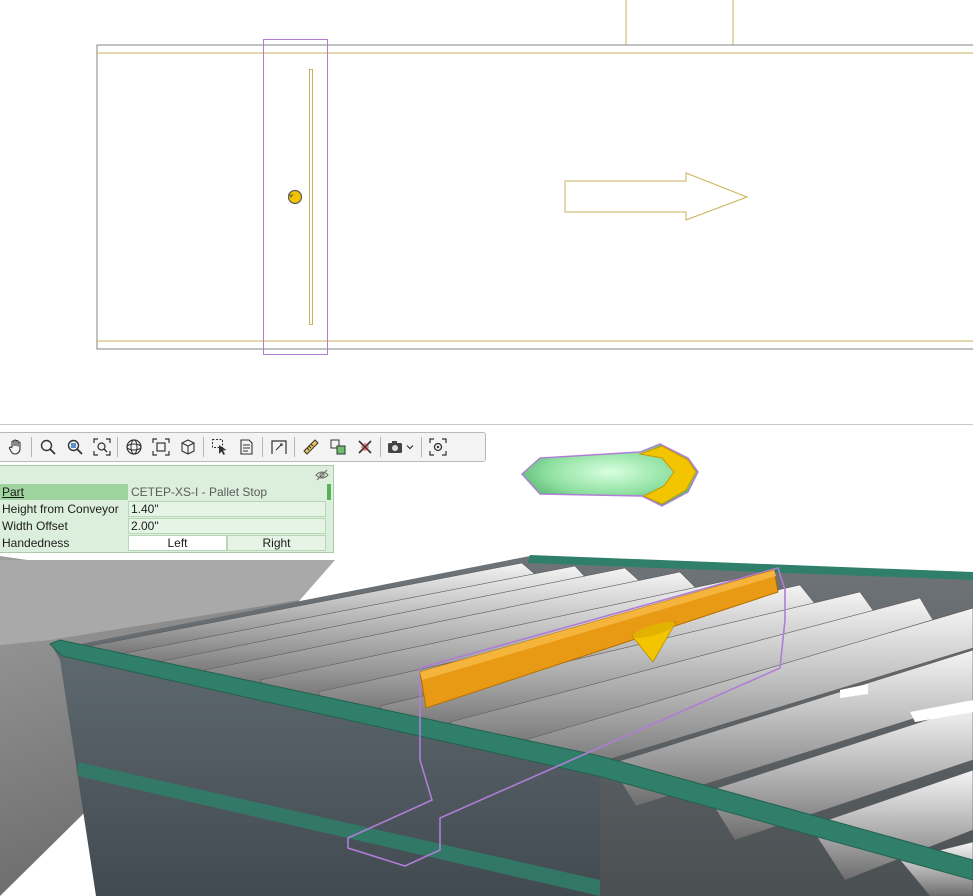  I want to click on handedness-row: Handedness Left Right, so click(166, 543).